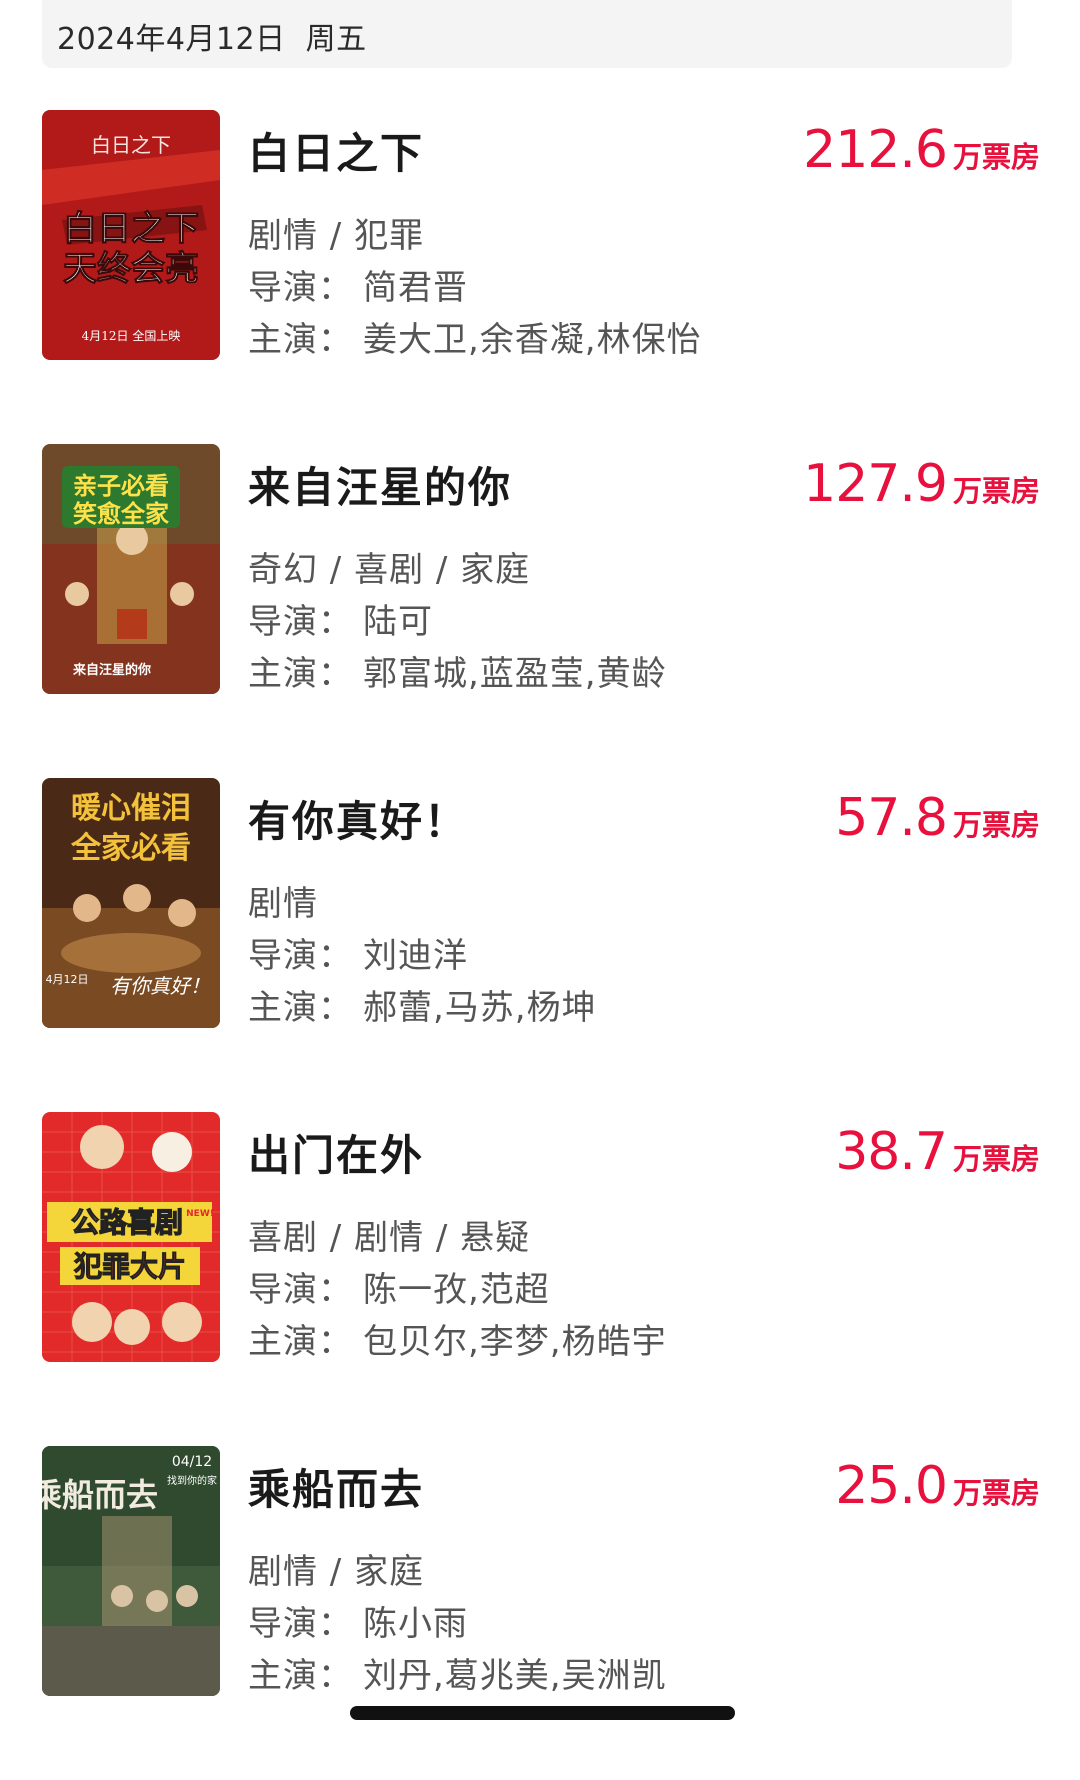 This screenshot has width=1080, height=1780. Describe the element at coordinates (532, 340) in the screenshot. I see `cast-value: 姜大卫,余香凝,林保怡` at that location.